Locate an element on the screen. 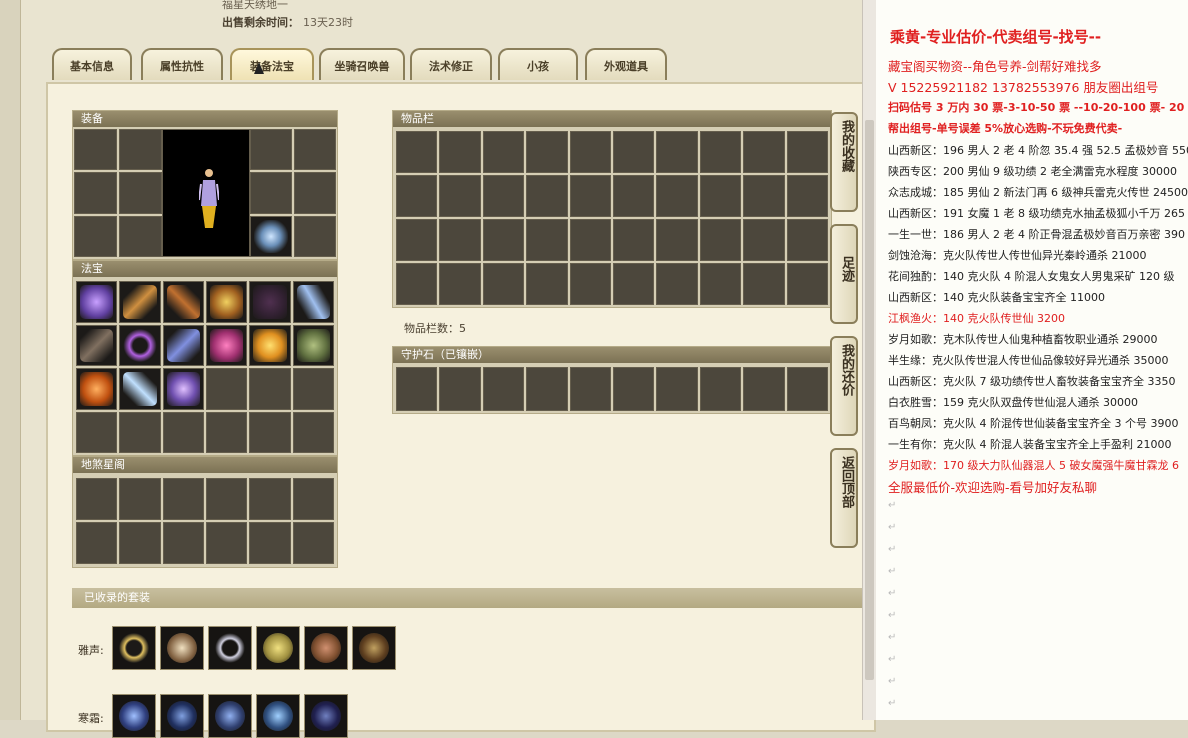  tab-mounts-pets: 坐骑召唤兽 is located at coordinates (362, 64).